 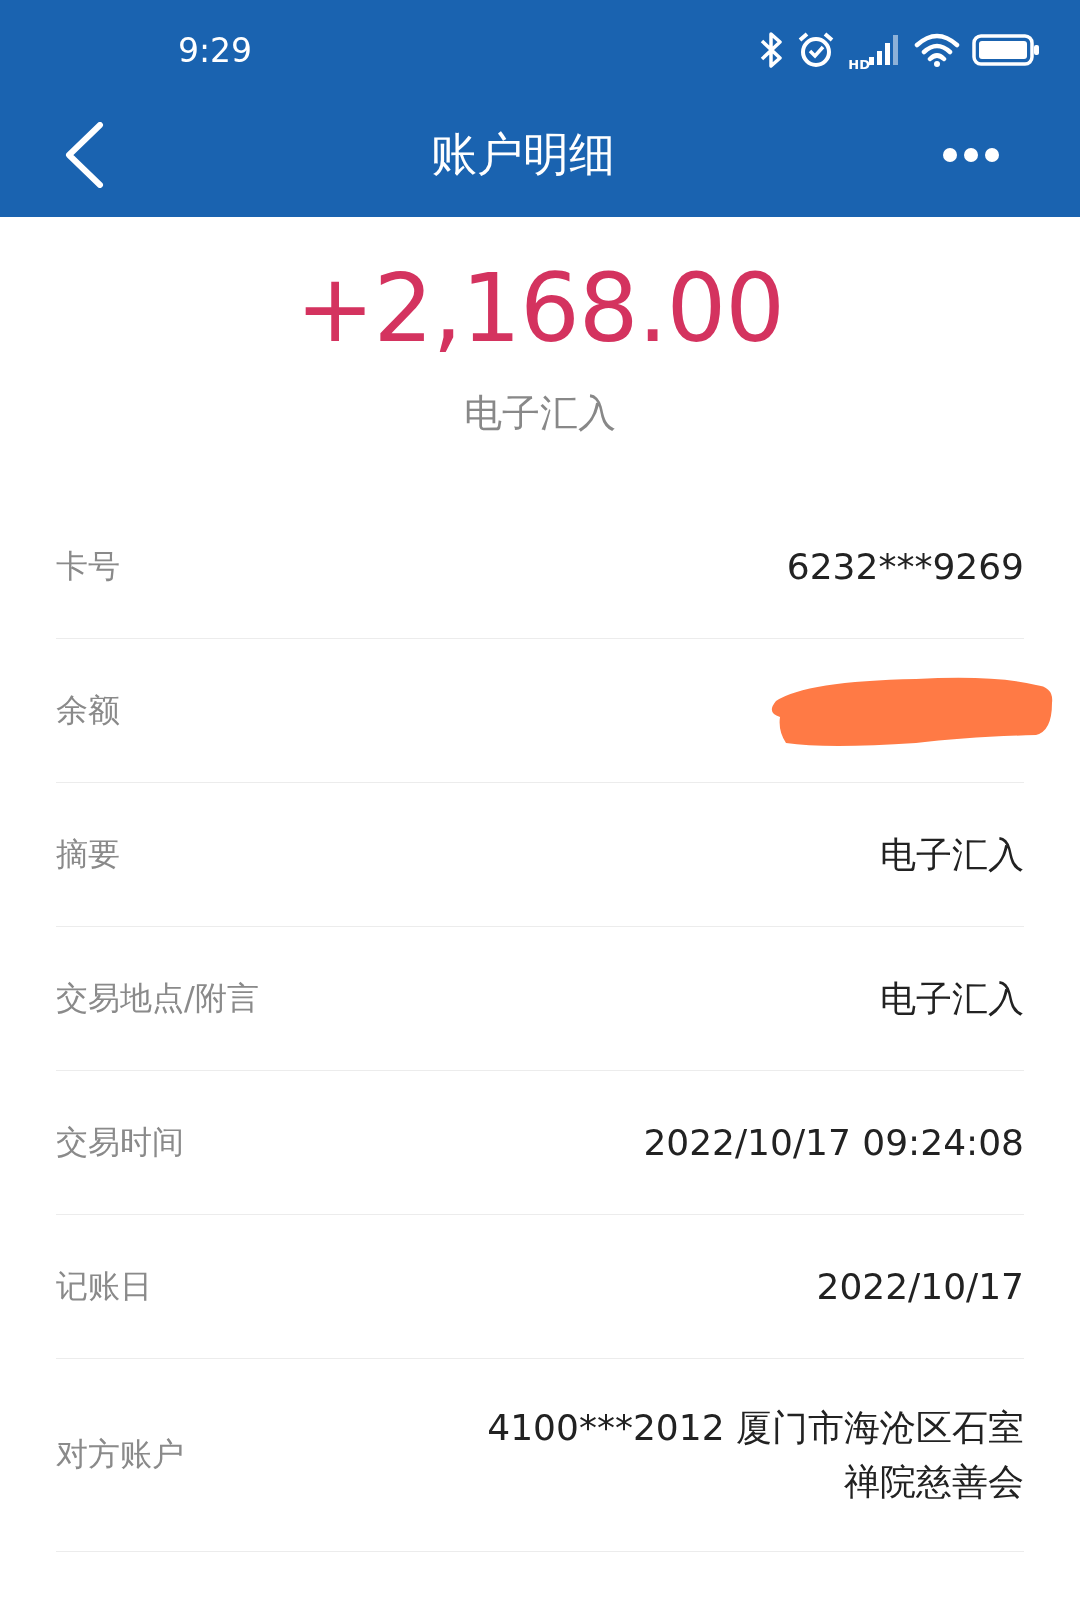 What do you see at coordinates (859, 64) in the screenshot?
I see `network-label: HD` at bounding box center [859, 64].